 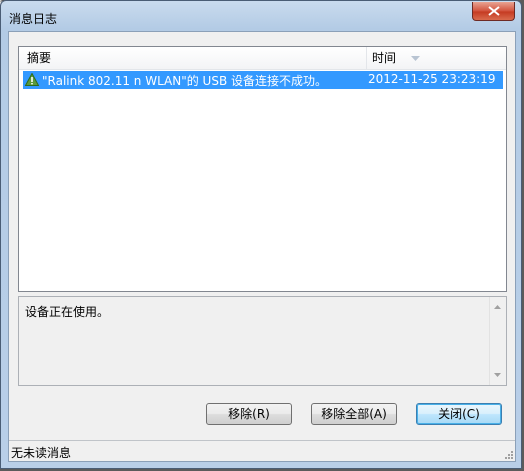 What do you see at coordinates (497, 341) in the screenshot?
I see `detail-scrollbar` at bounding box center [497, 341].